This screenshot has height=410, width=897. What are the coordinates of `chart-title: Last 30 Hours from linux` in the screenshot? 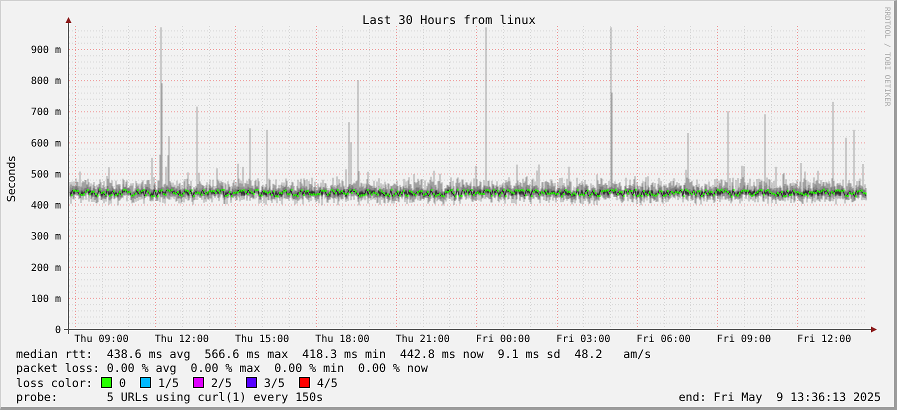 It's located at (449, 20).